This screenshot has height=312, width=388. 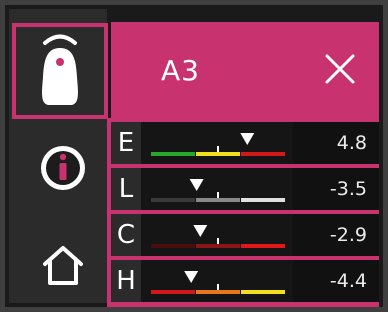 What do you see at coordinates (126, 189) in the screenshot?
I see `row-letter: L` at bounding box center [126, 189].